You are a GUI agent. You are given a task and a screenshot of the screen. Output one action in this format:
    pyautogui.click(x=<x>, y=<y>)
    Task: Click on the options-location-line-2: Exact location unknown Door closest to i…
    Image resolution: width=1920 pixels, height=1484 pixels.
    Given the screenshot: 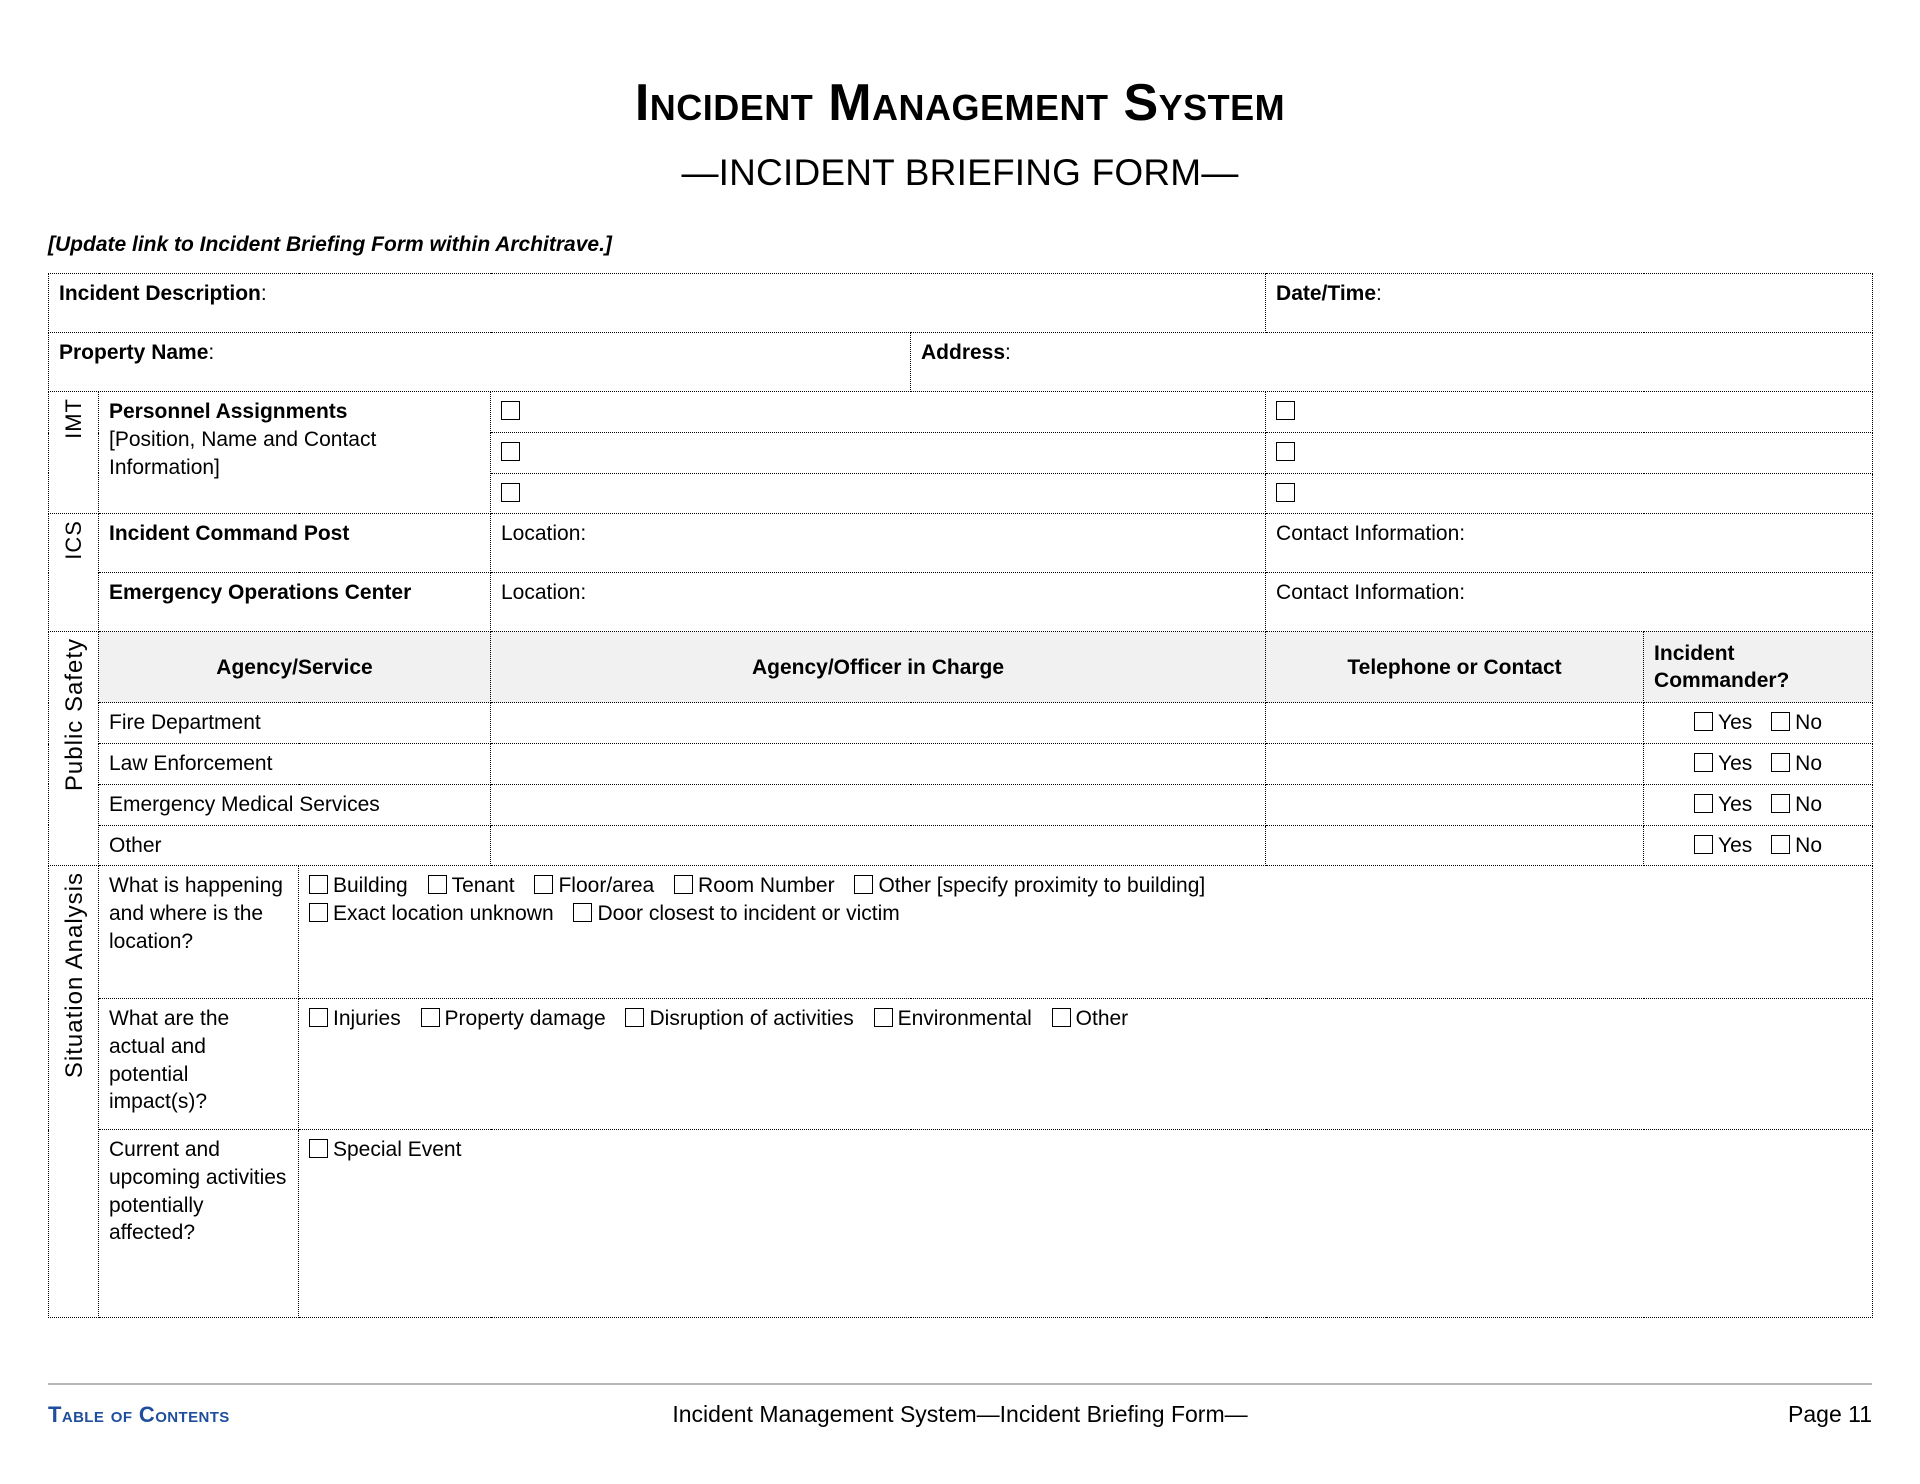 What is the action you would take?
    pyautogui.click(x=1085, y=914)
    